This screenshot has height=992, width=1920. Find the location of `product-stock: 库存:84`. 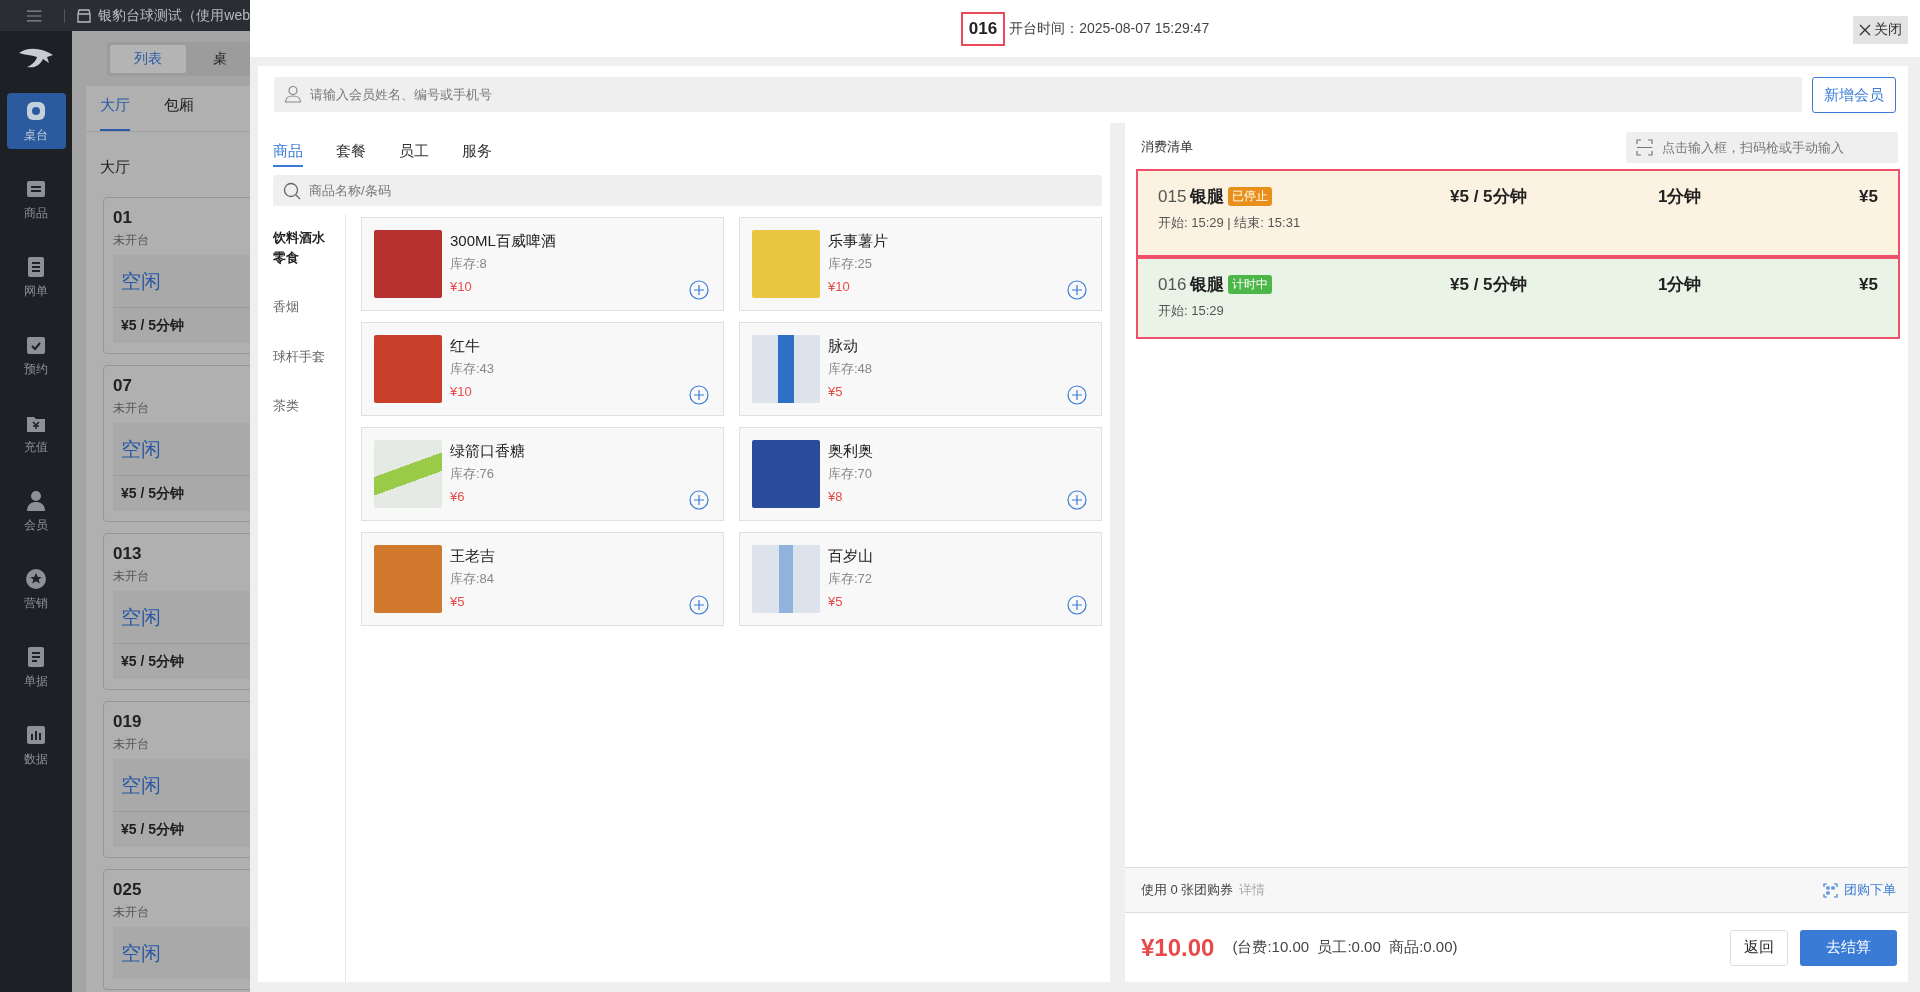

product-stock: 库存:84 is located at coordinates (472, 579).